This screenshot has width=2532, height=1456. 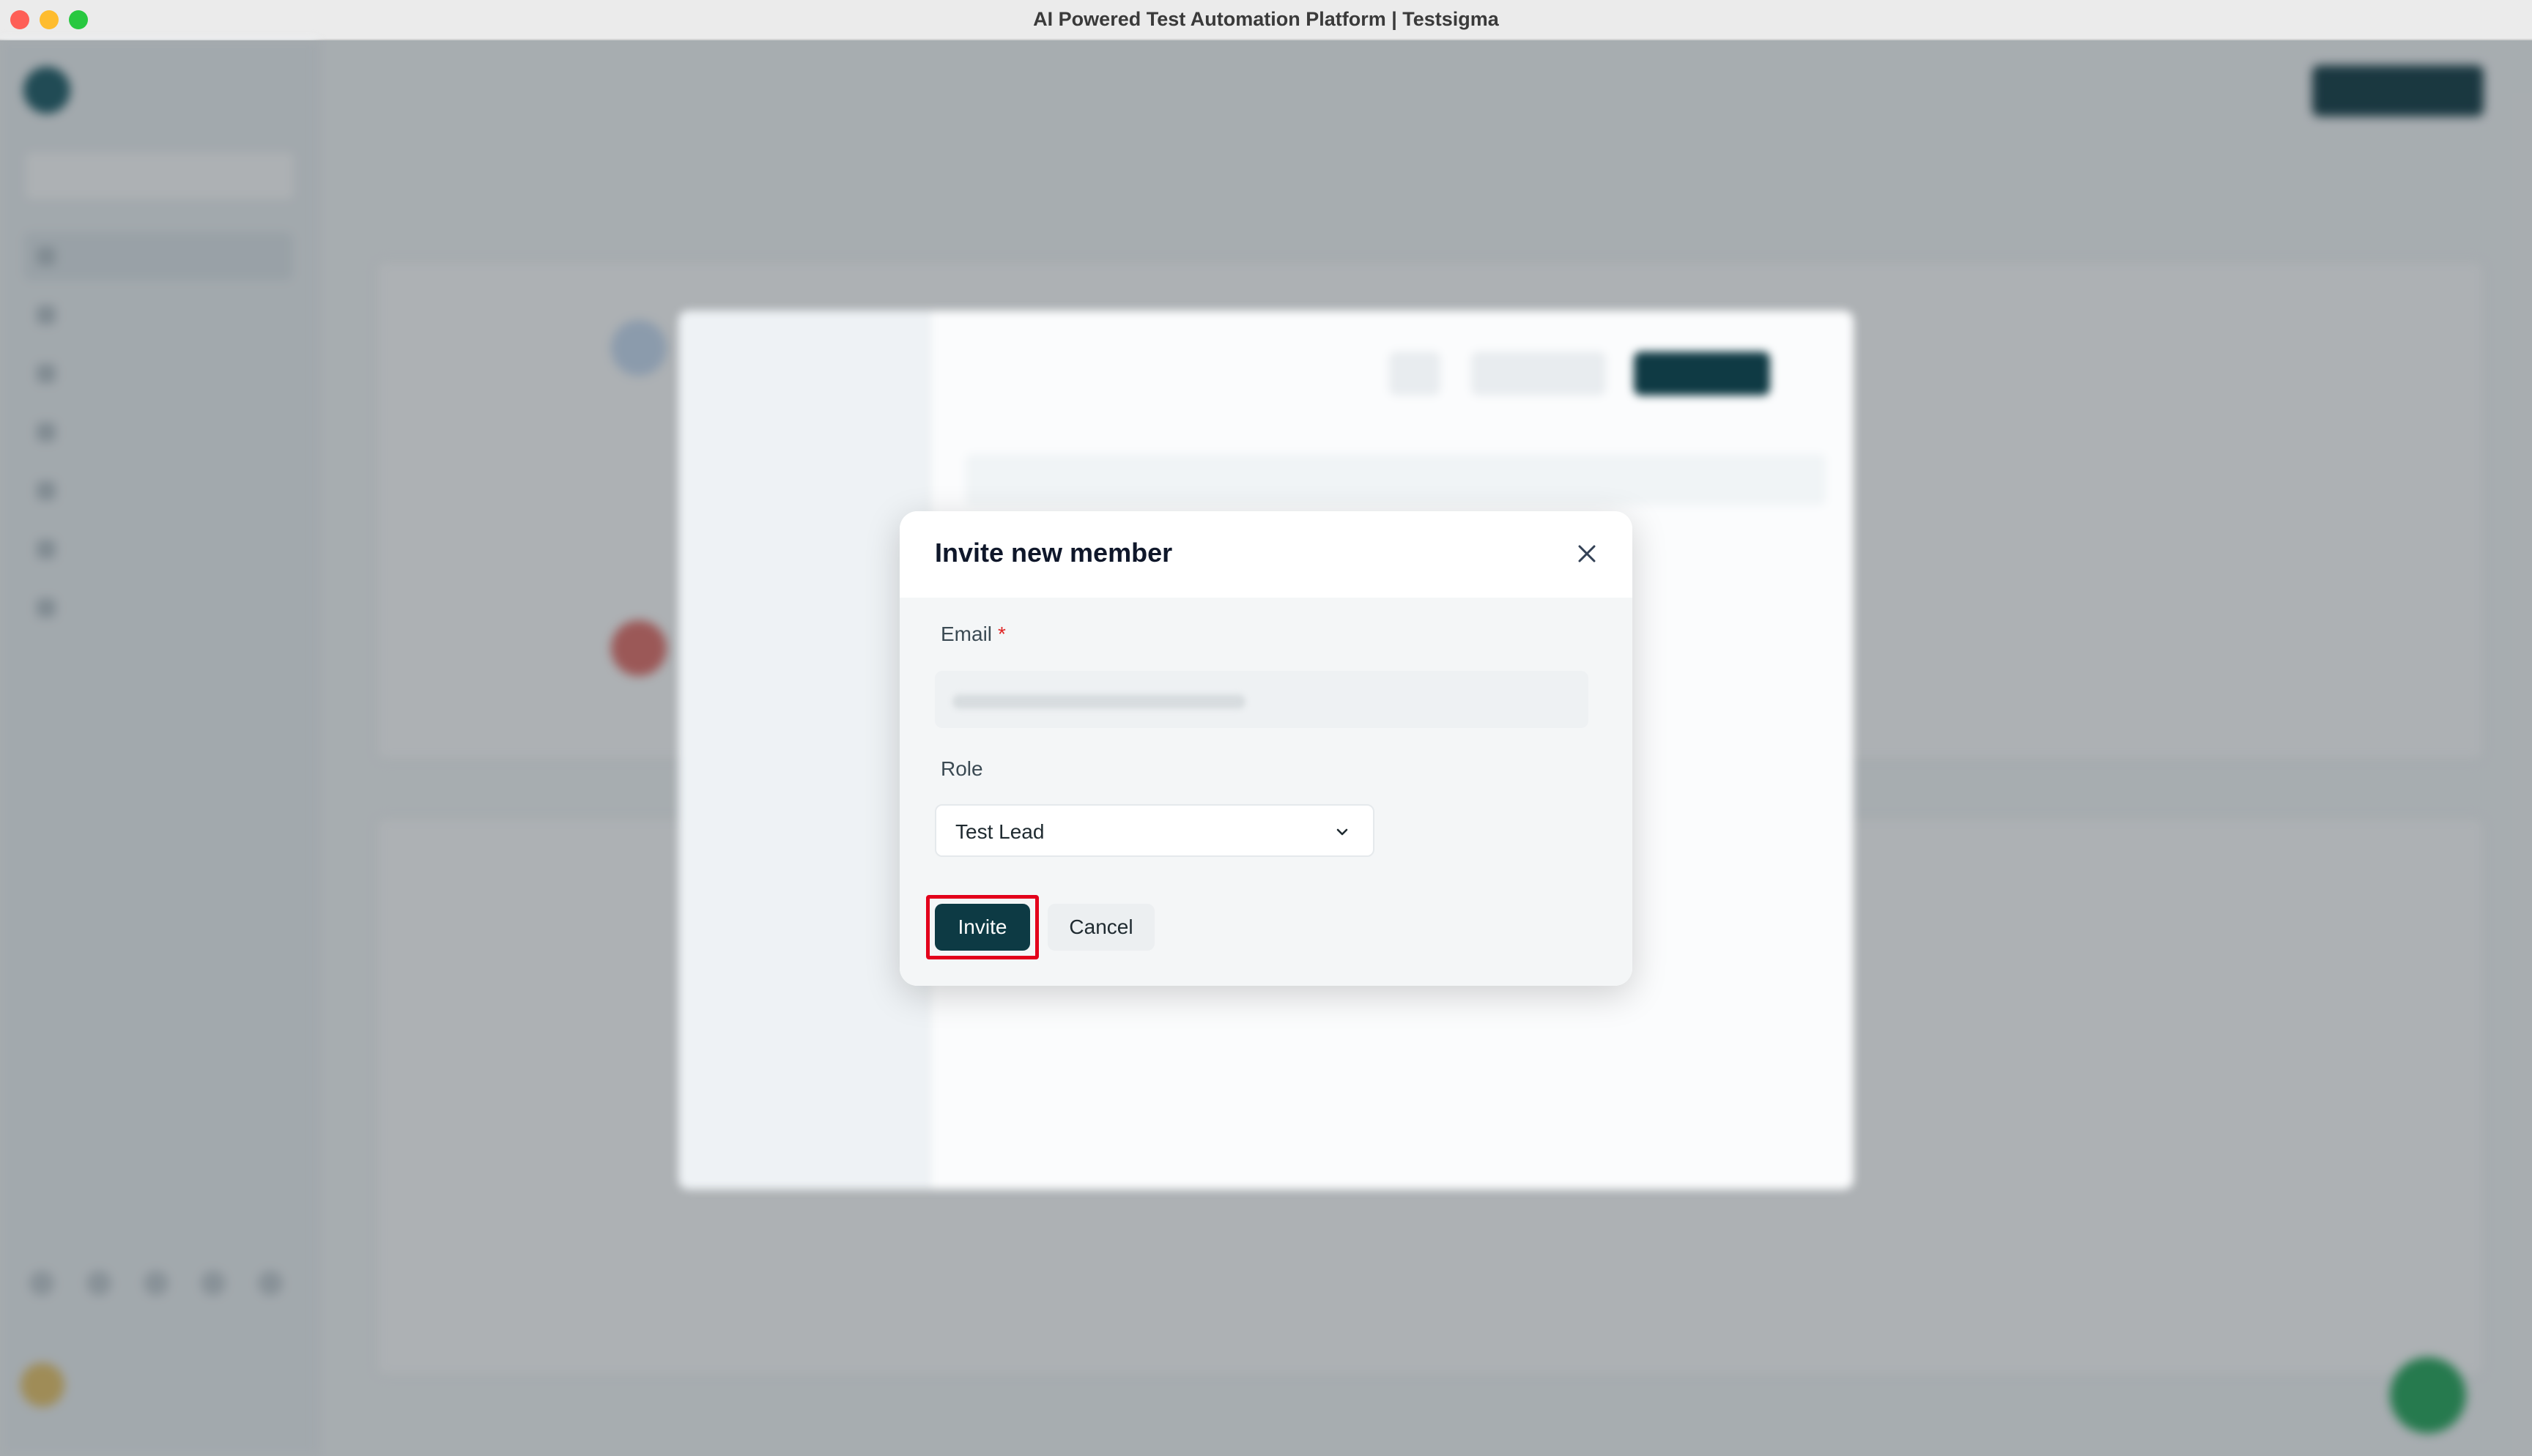 I want to click on role-label: Role, so click(x=962, y=768).